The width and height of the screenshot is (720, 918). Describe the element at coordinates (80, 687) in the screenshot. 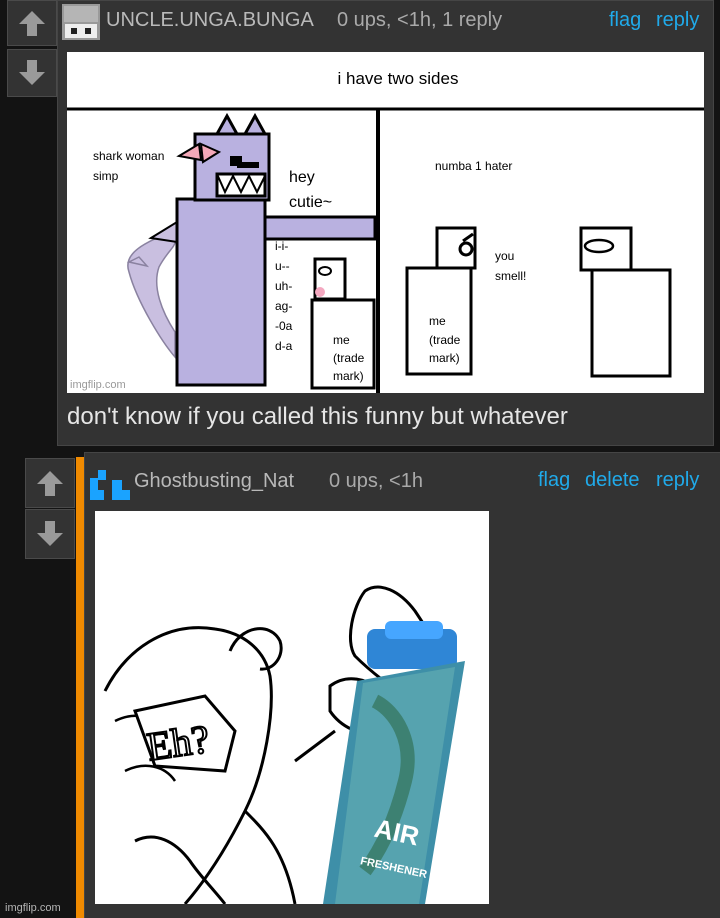

I see `reply-accent-bar` at that location.